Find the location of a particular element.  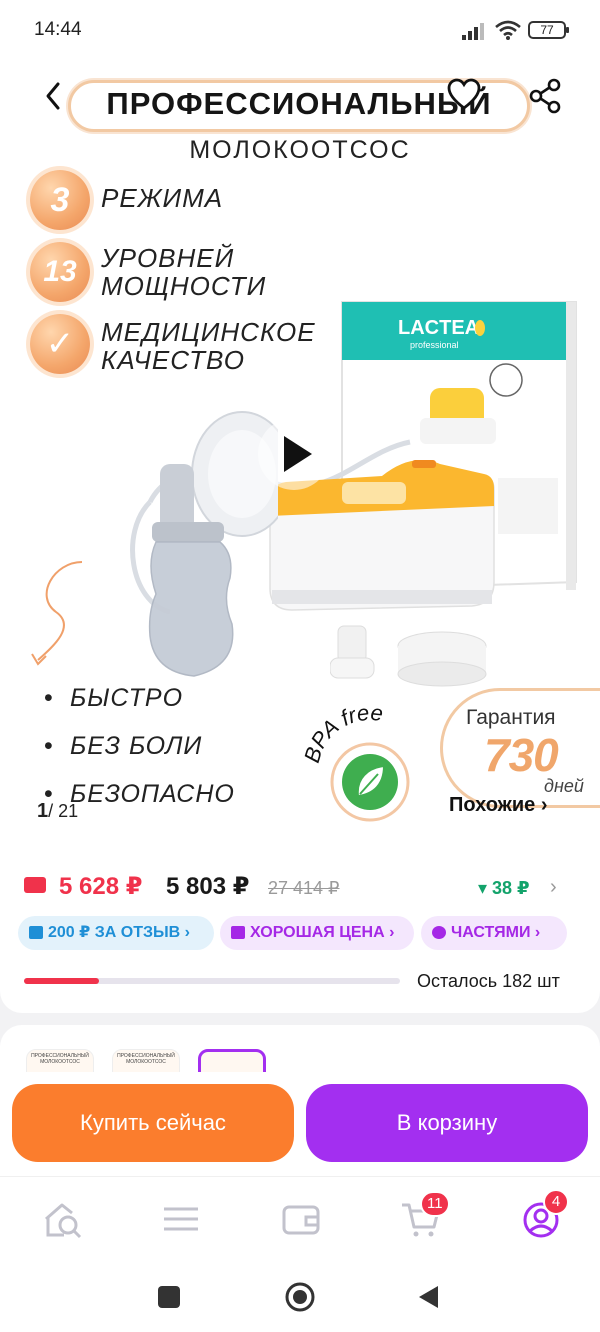

wallet-icon is located at coordinates (36, 932).